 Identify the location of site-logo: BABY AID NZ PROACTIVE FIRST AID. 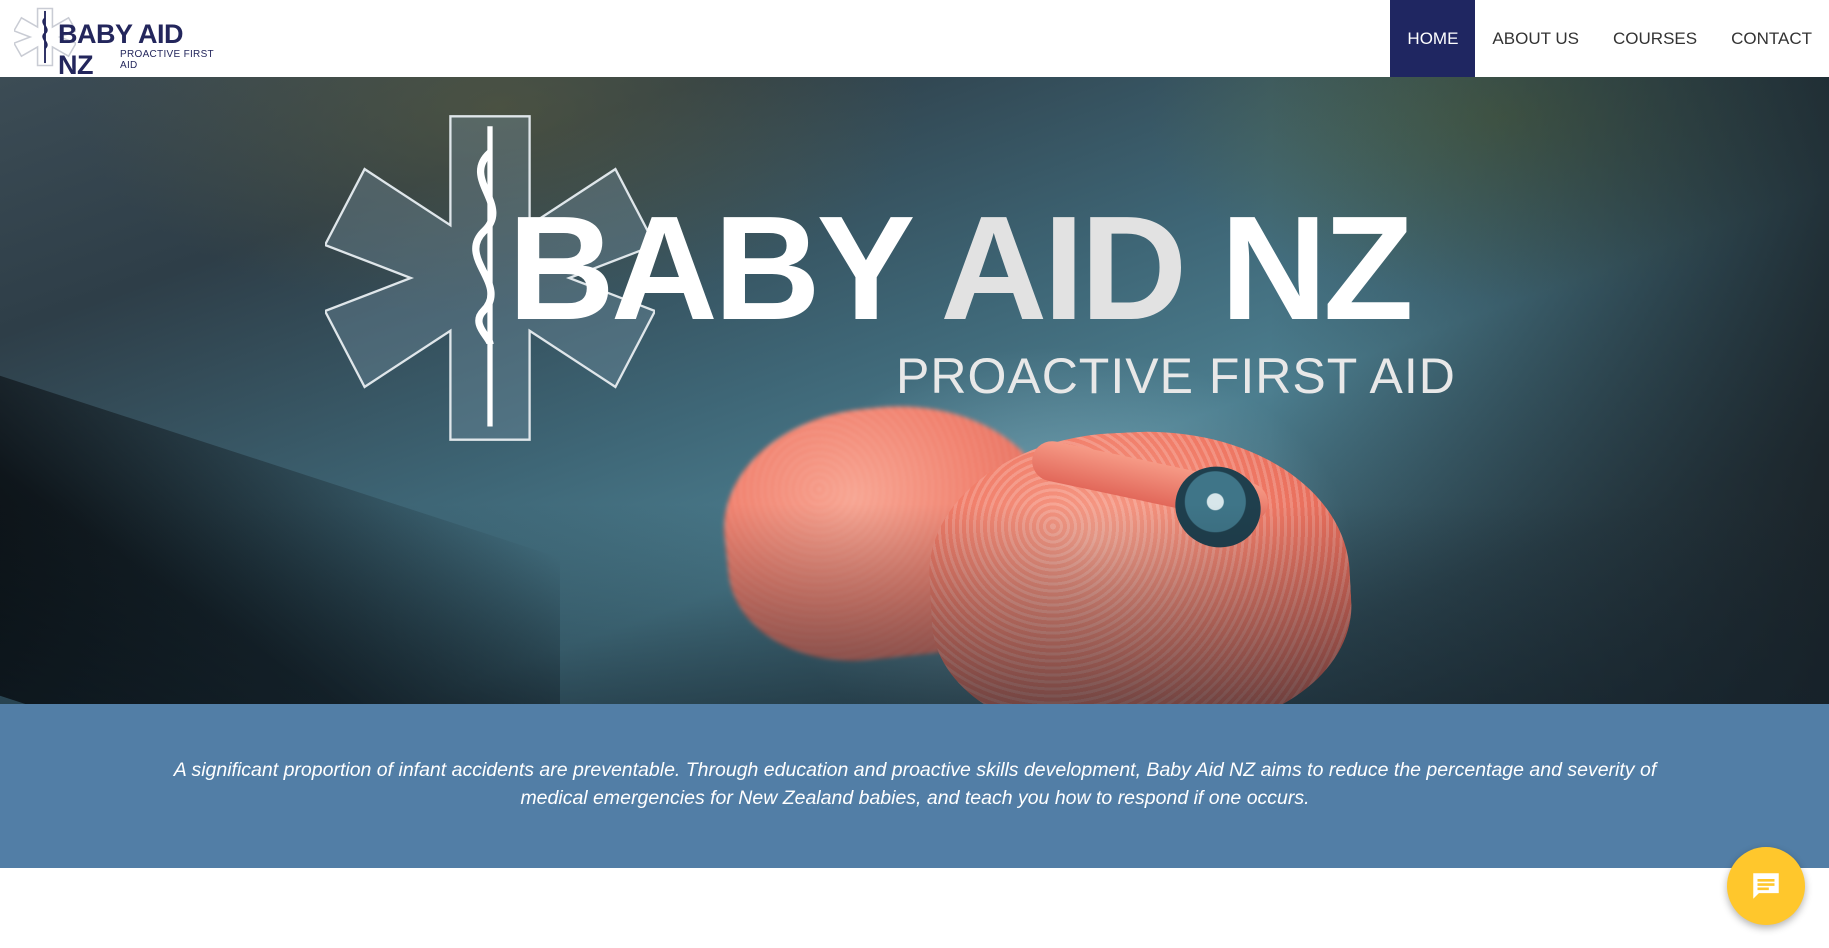
(119, 43).